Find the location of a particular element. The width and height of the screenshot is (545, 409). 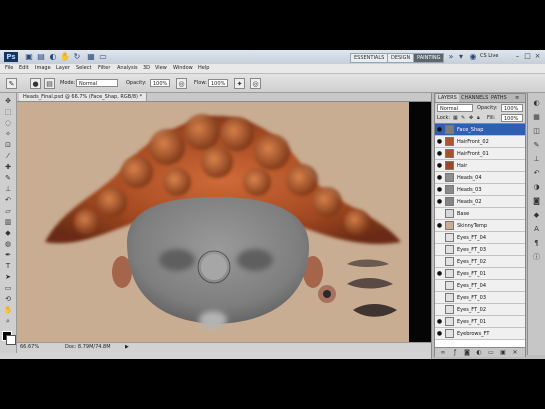

menu-3d: 3D is located at coordinates (146, 68).